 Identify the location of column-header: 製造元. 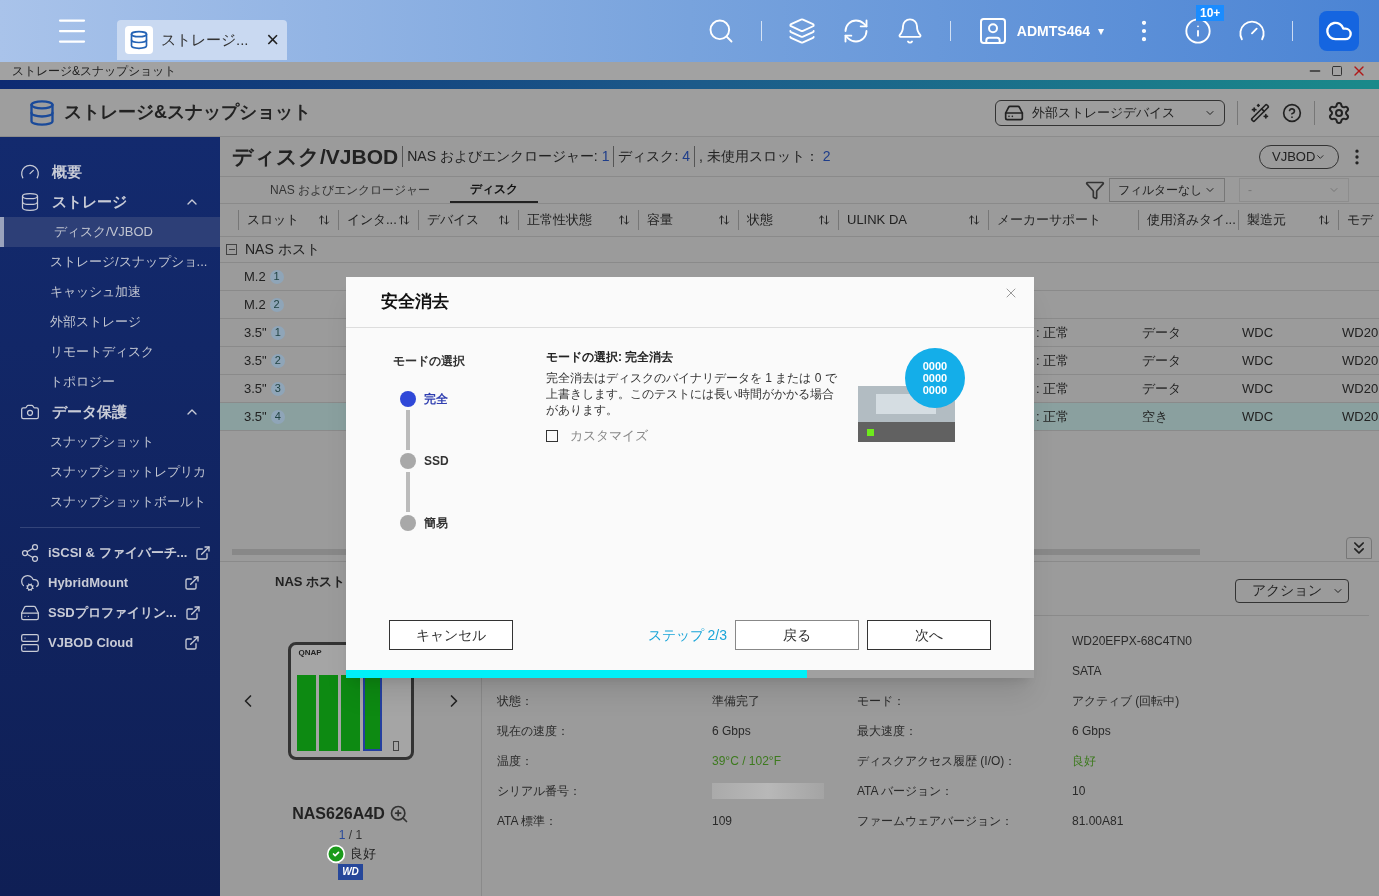
(1288, 220).